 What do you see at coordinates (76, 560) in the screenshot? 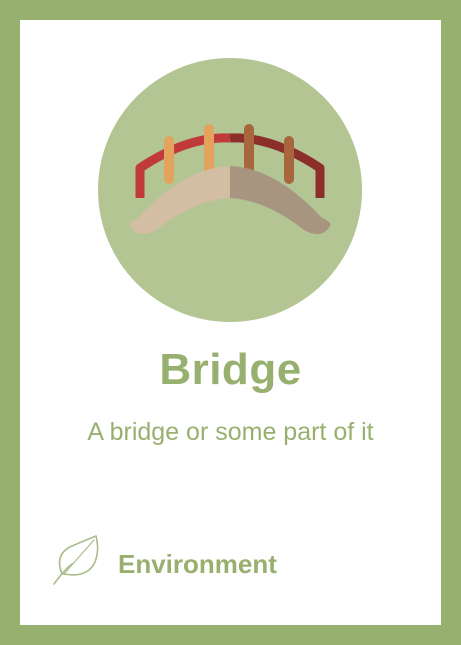
I see `leaf-icon` at bounding box center [76, 560].